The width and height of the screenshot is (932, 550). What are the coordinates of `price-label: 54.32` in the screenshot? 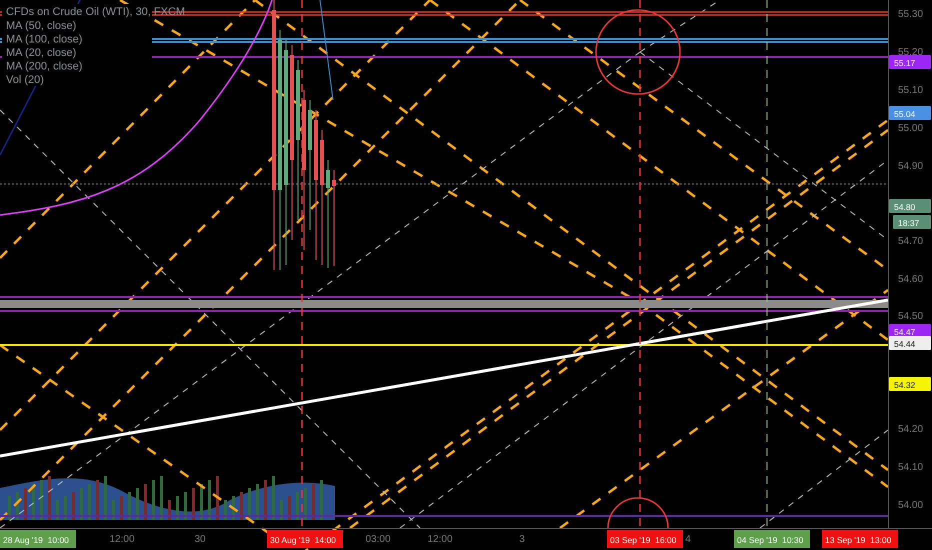 It's located at (910, 384).